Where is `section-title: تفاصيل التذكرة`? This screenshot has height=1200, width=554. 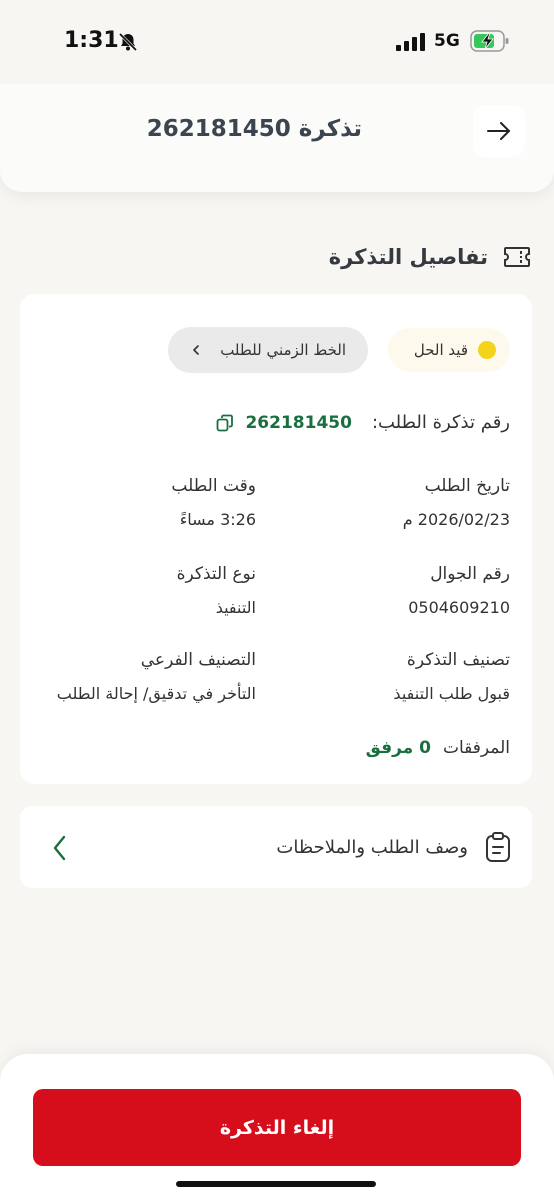
section-title: تفاصيل التذكرة is located at coordinates (408, 257).